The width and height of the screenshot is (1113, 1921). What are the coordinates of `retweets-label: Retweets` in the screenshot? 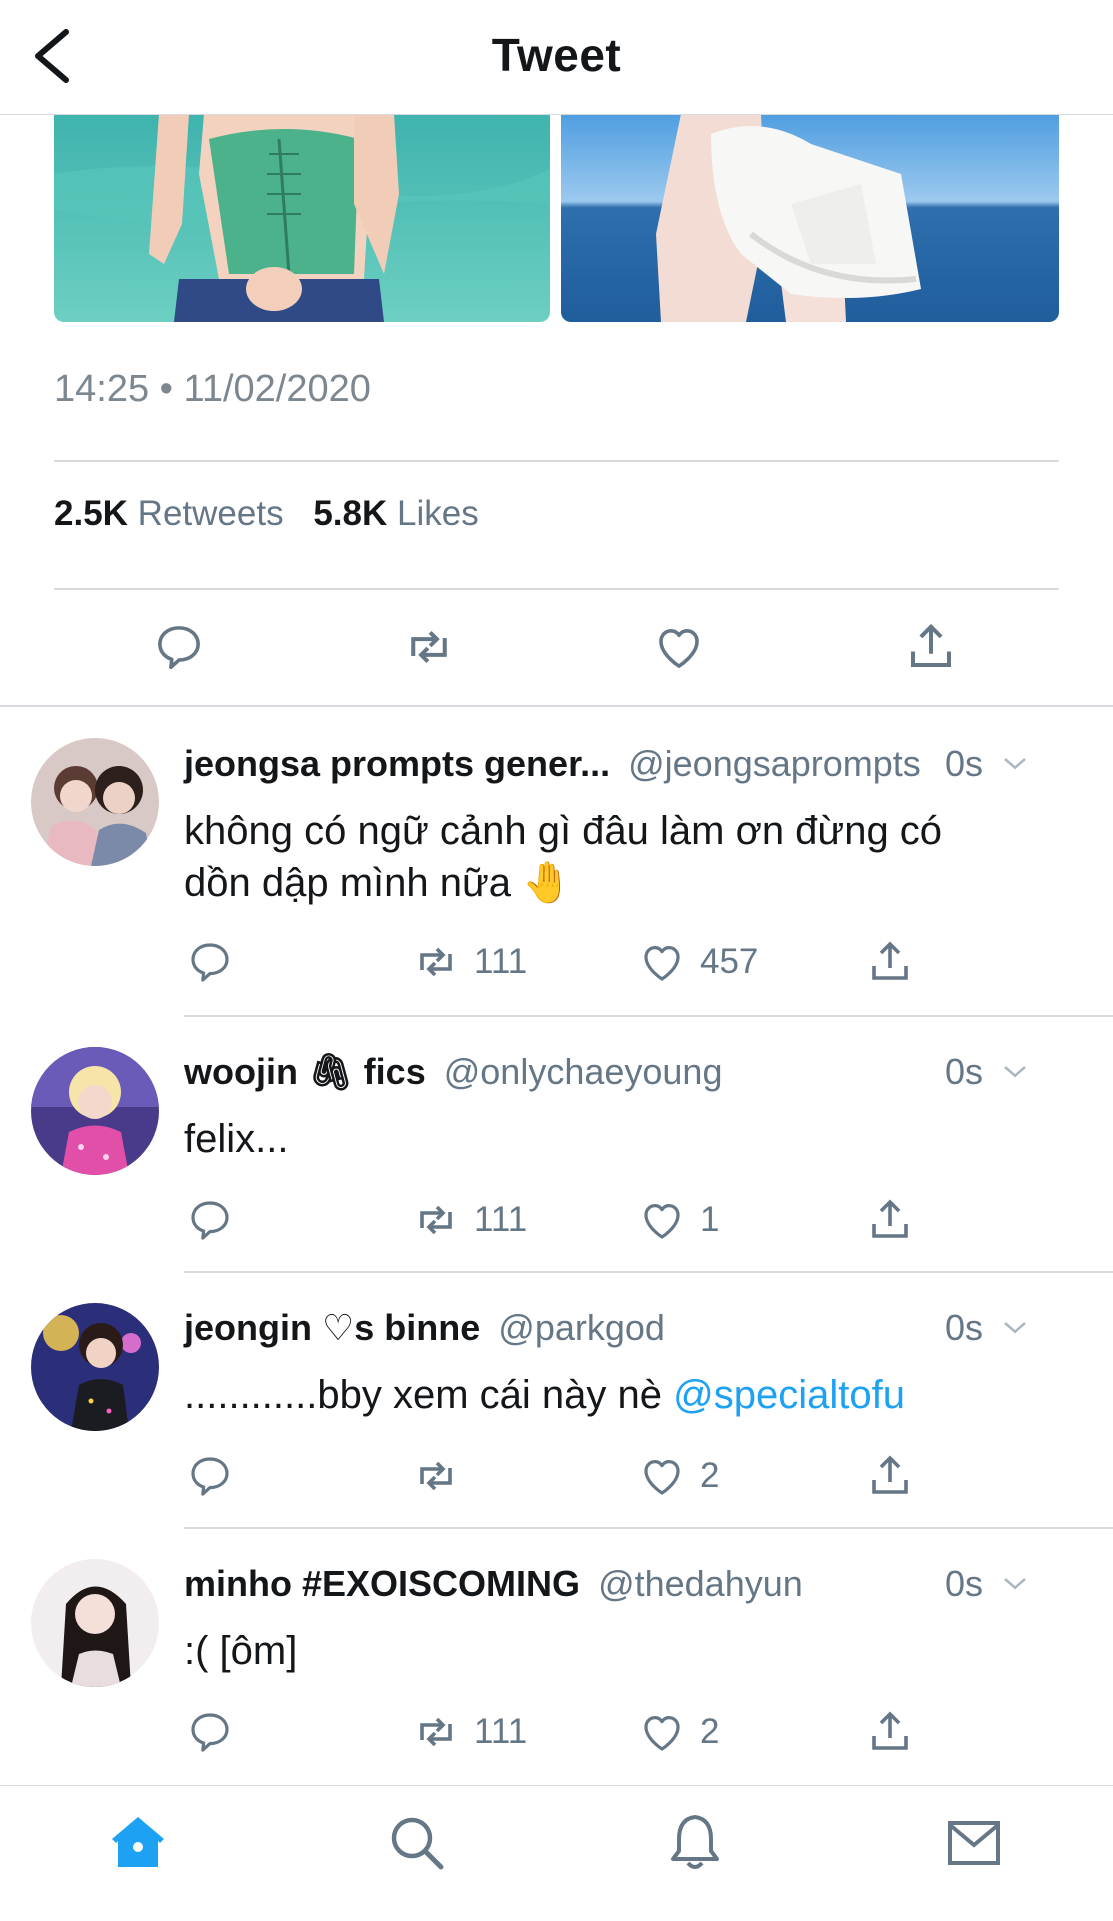 It's located at (211, 513).